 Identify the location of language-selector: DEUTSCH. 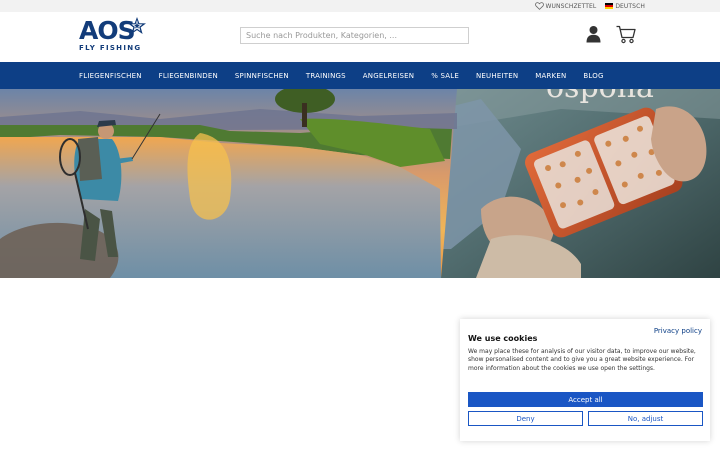
(625, 6).